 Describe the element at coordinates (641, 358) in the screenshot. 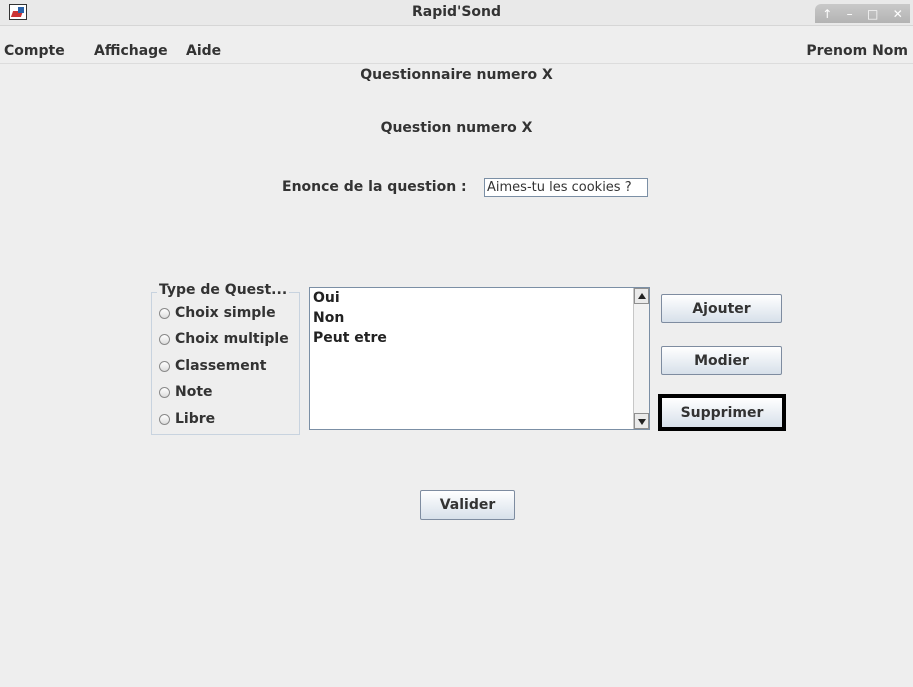

I see `vertical-scrollbar` at that location.